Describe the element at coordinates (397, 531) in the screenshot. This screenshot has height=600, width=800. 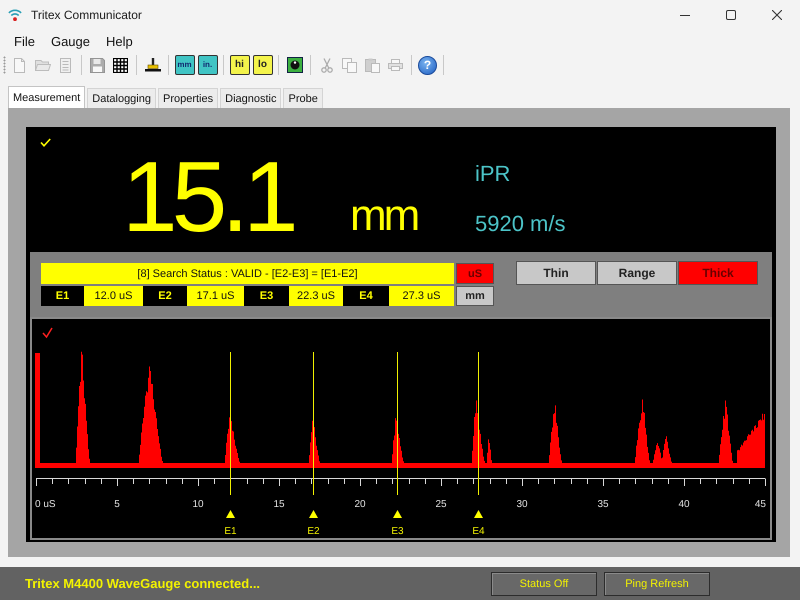
I see `marker-label: E3` at that location.